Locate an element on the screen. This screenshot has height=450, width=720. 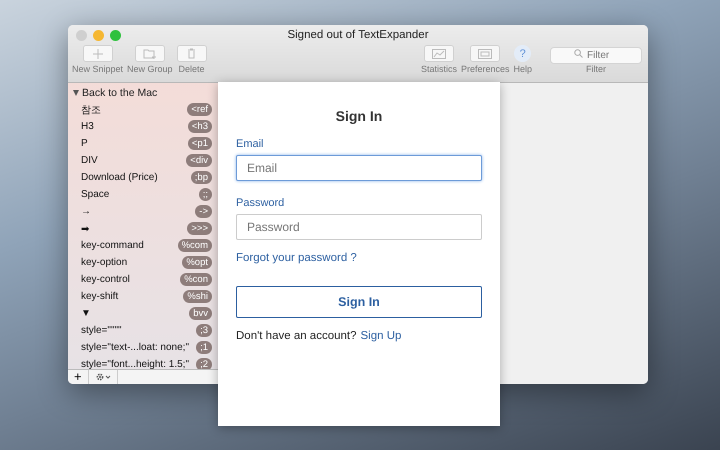
zoom-button is located at coordinates (115, 35).